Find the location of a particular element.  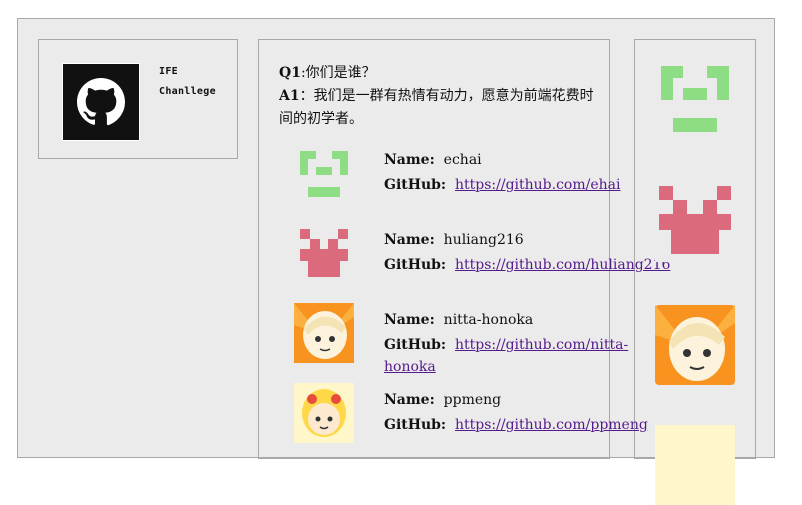

github-link: https://github.com/nitta- is located at coordinates (541, 345).